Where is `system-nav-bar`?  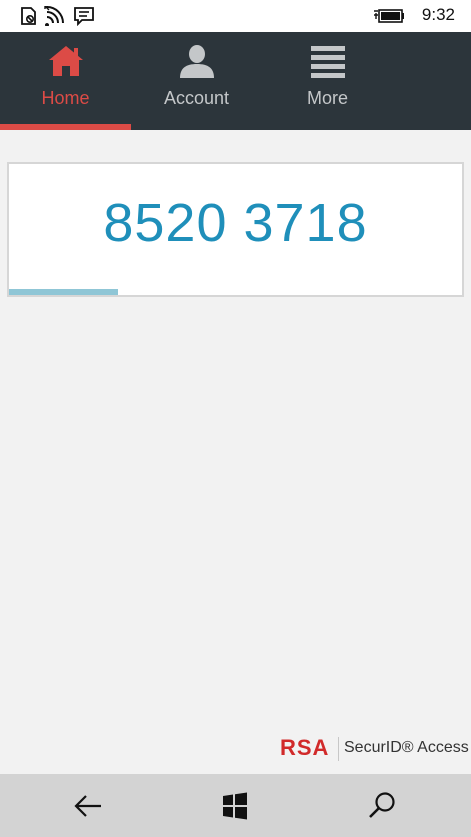 system-nav-bar is located at coordinates (235, 805).